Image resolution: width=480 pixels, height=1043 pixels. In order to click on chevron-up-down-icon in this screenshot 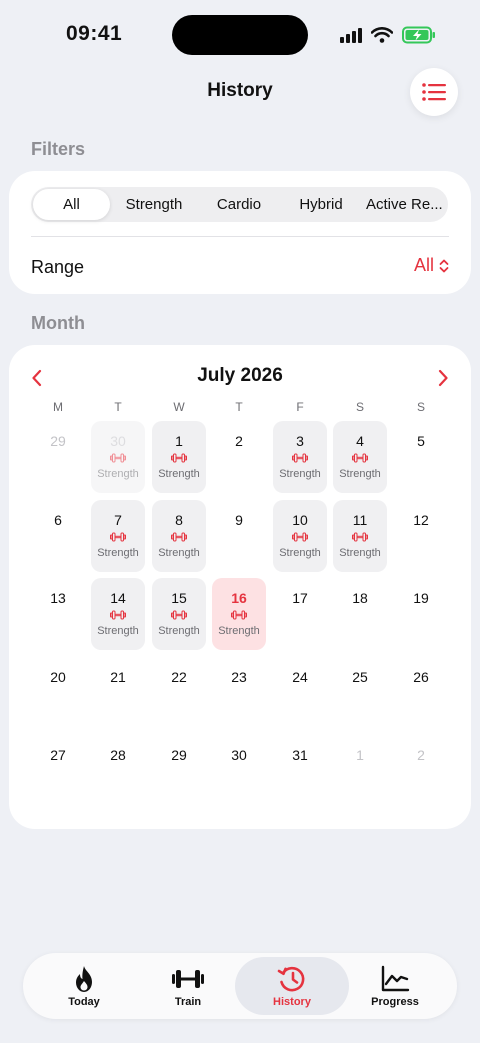, I will do `click(444, 265)`.